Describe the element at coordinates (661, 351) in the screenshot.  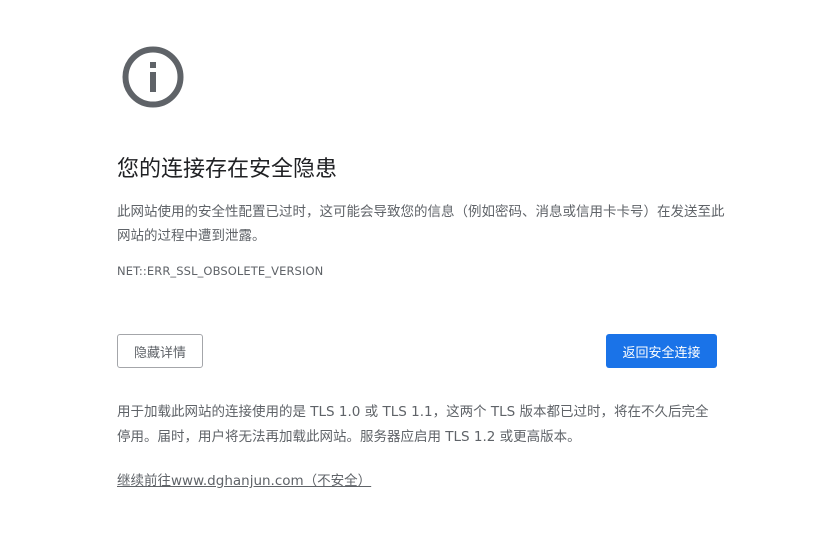
I see `back-to-safety-button: 返回安全连接` at that location.